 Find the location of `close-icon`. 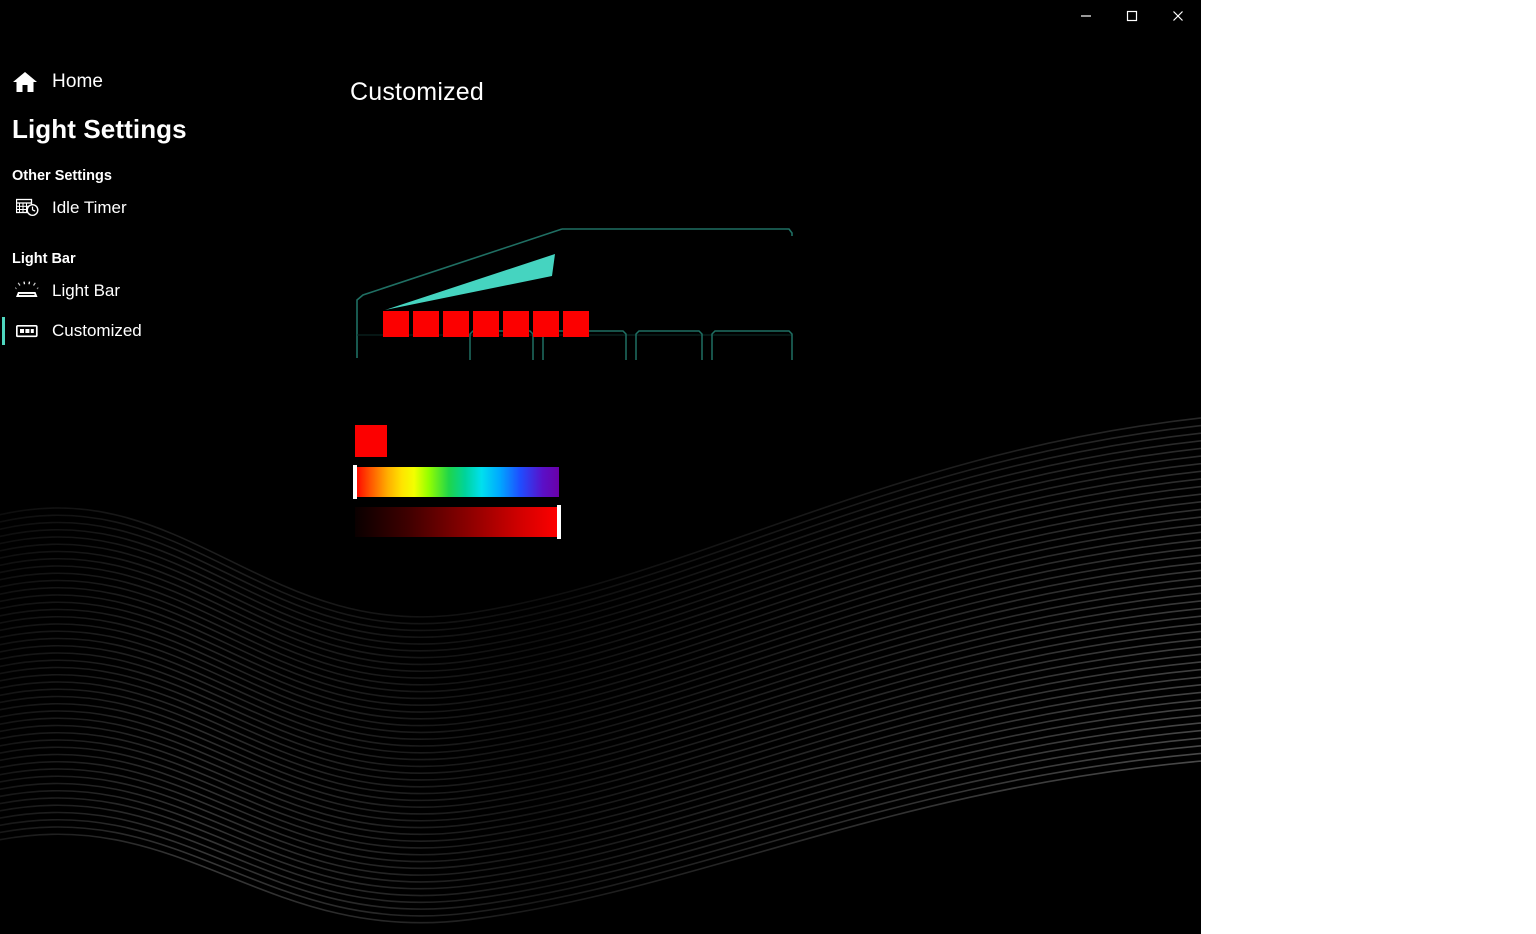

close-icon is located at coordinates (1178, 16).